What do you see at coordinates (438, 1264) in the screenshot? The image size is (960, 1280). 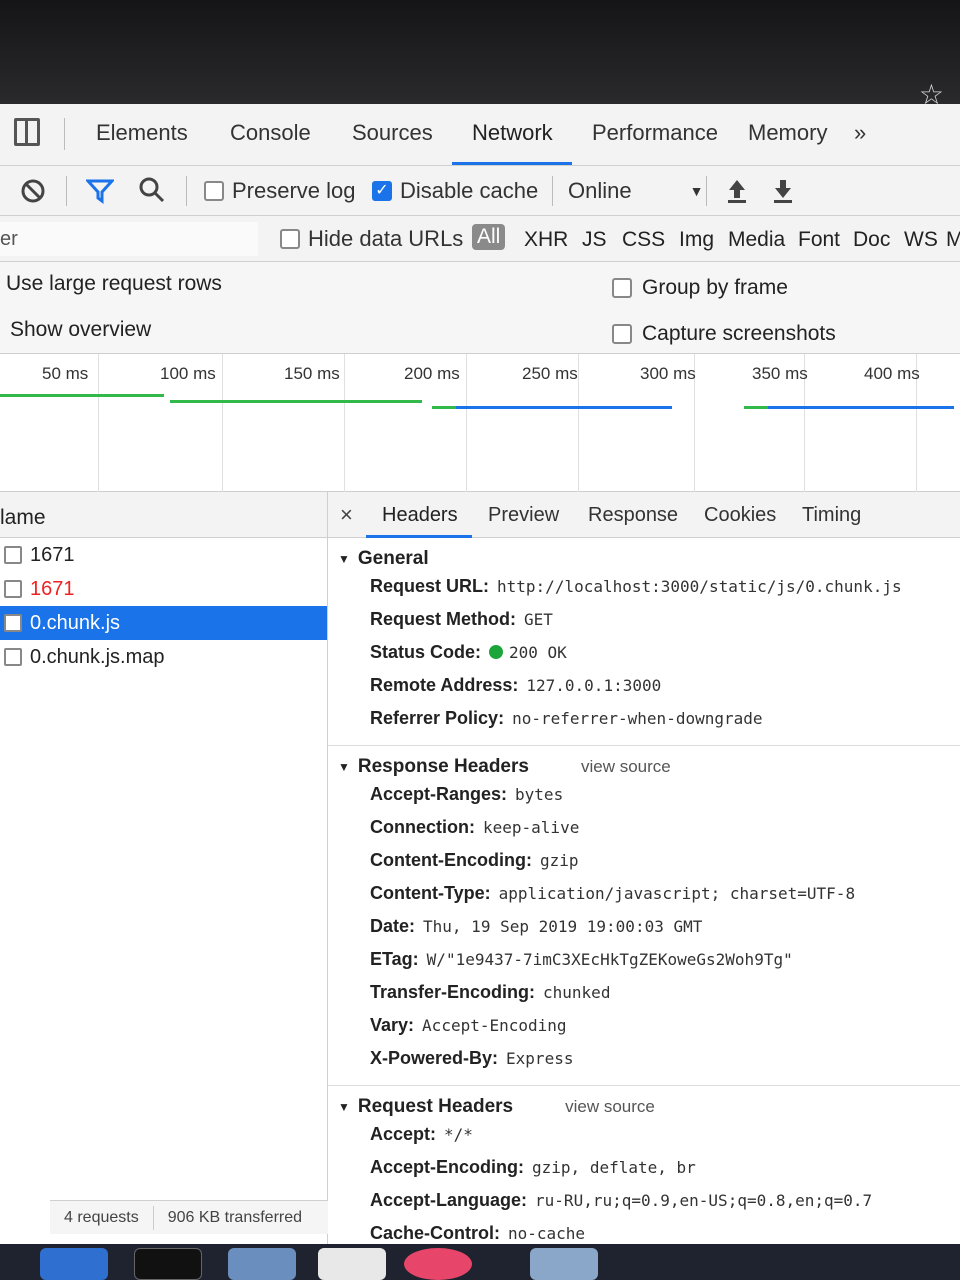 I see `music-app-icon` at bounding box center [438, 1264].